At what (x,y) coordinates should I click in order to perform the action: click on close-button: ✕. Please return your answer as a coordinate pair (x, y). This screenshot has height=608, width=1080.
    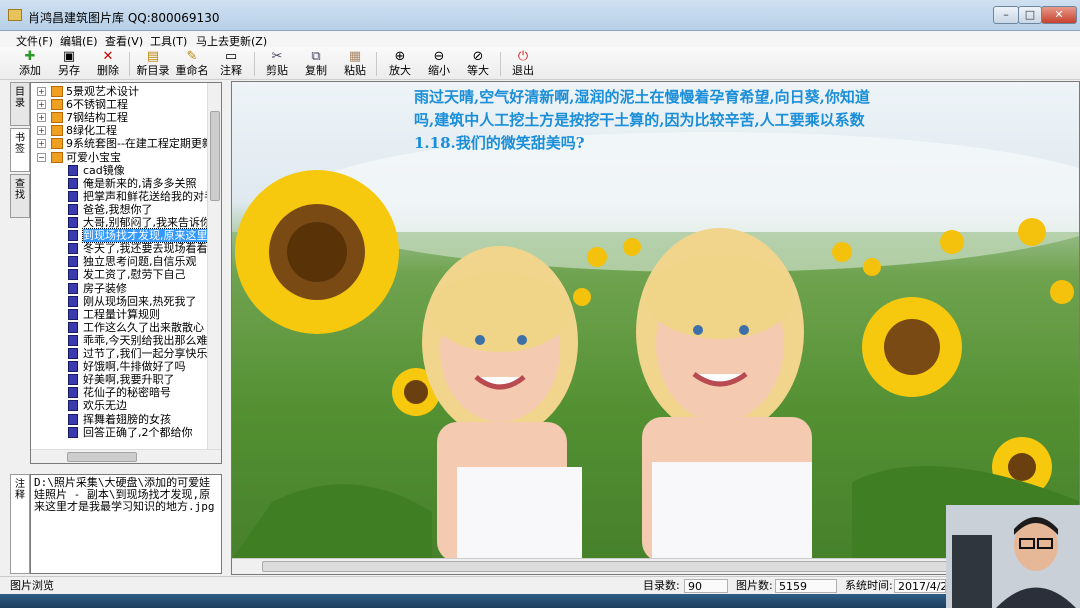
    Looking at the image, I should click on (1059, 15).